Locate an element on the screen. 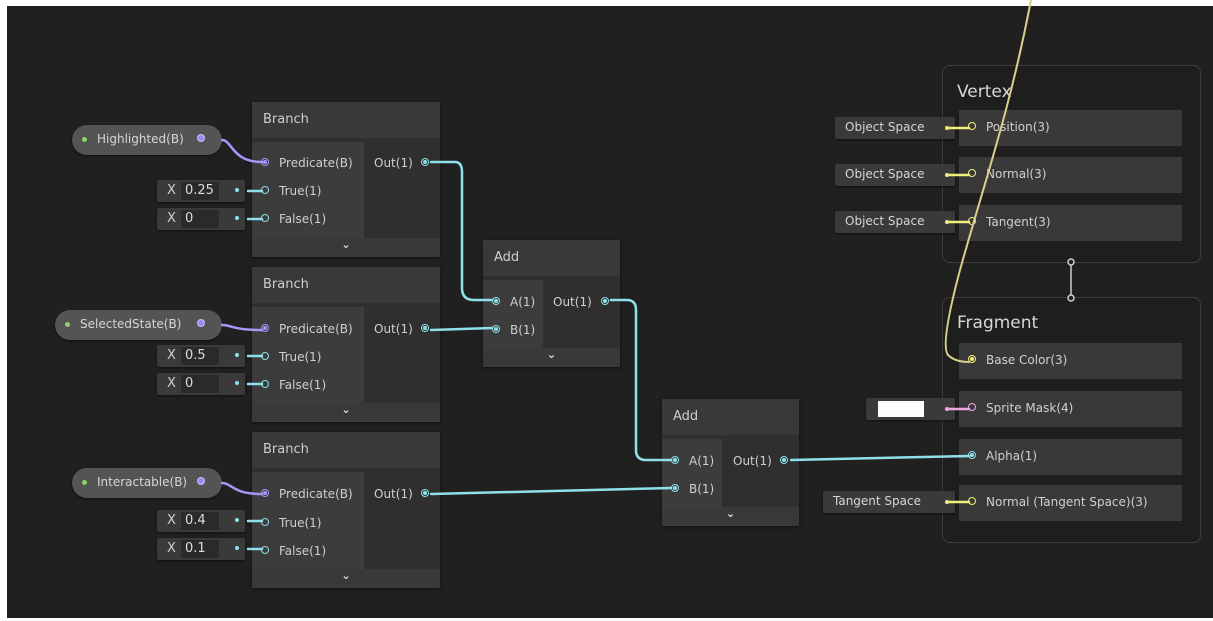  wire-branch2-to-add-b is located at coordinates (551, 491).